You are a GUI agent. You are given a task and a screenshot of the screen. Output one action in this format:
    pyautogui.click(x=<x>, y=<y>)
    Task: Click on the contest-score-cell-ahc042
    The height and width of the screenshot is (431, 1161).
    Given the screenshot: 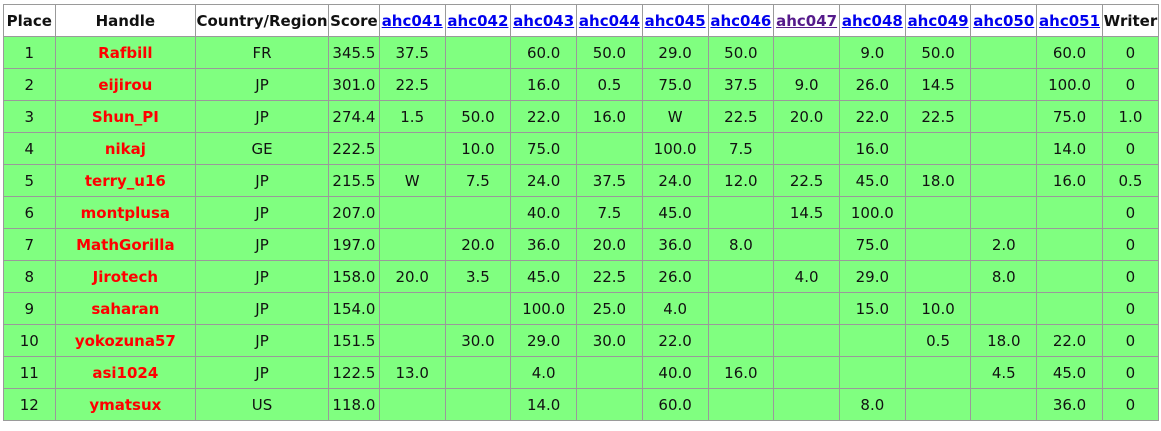 What is the action you would take?
    pyautogui.click(x=478, y=84)
    